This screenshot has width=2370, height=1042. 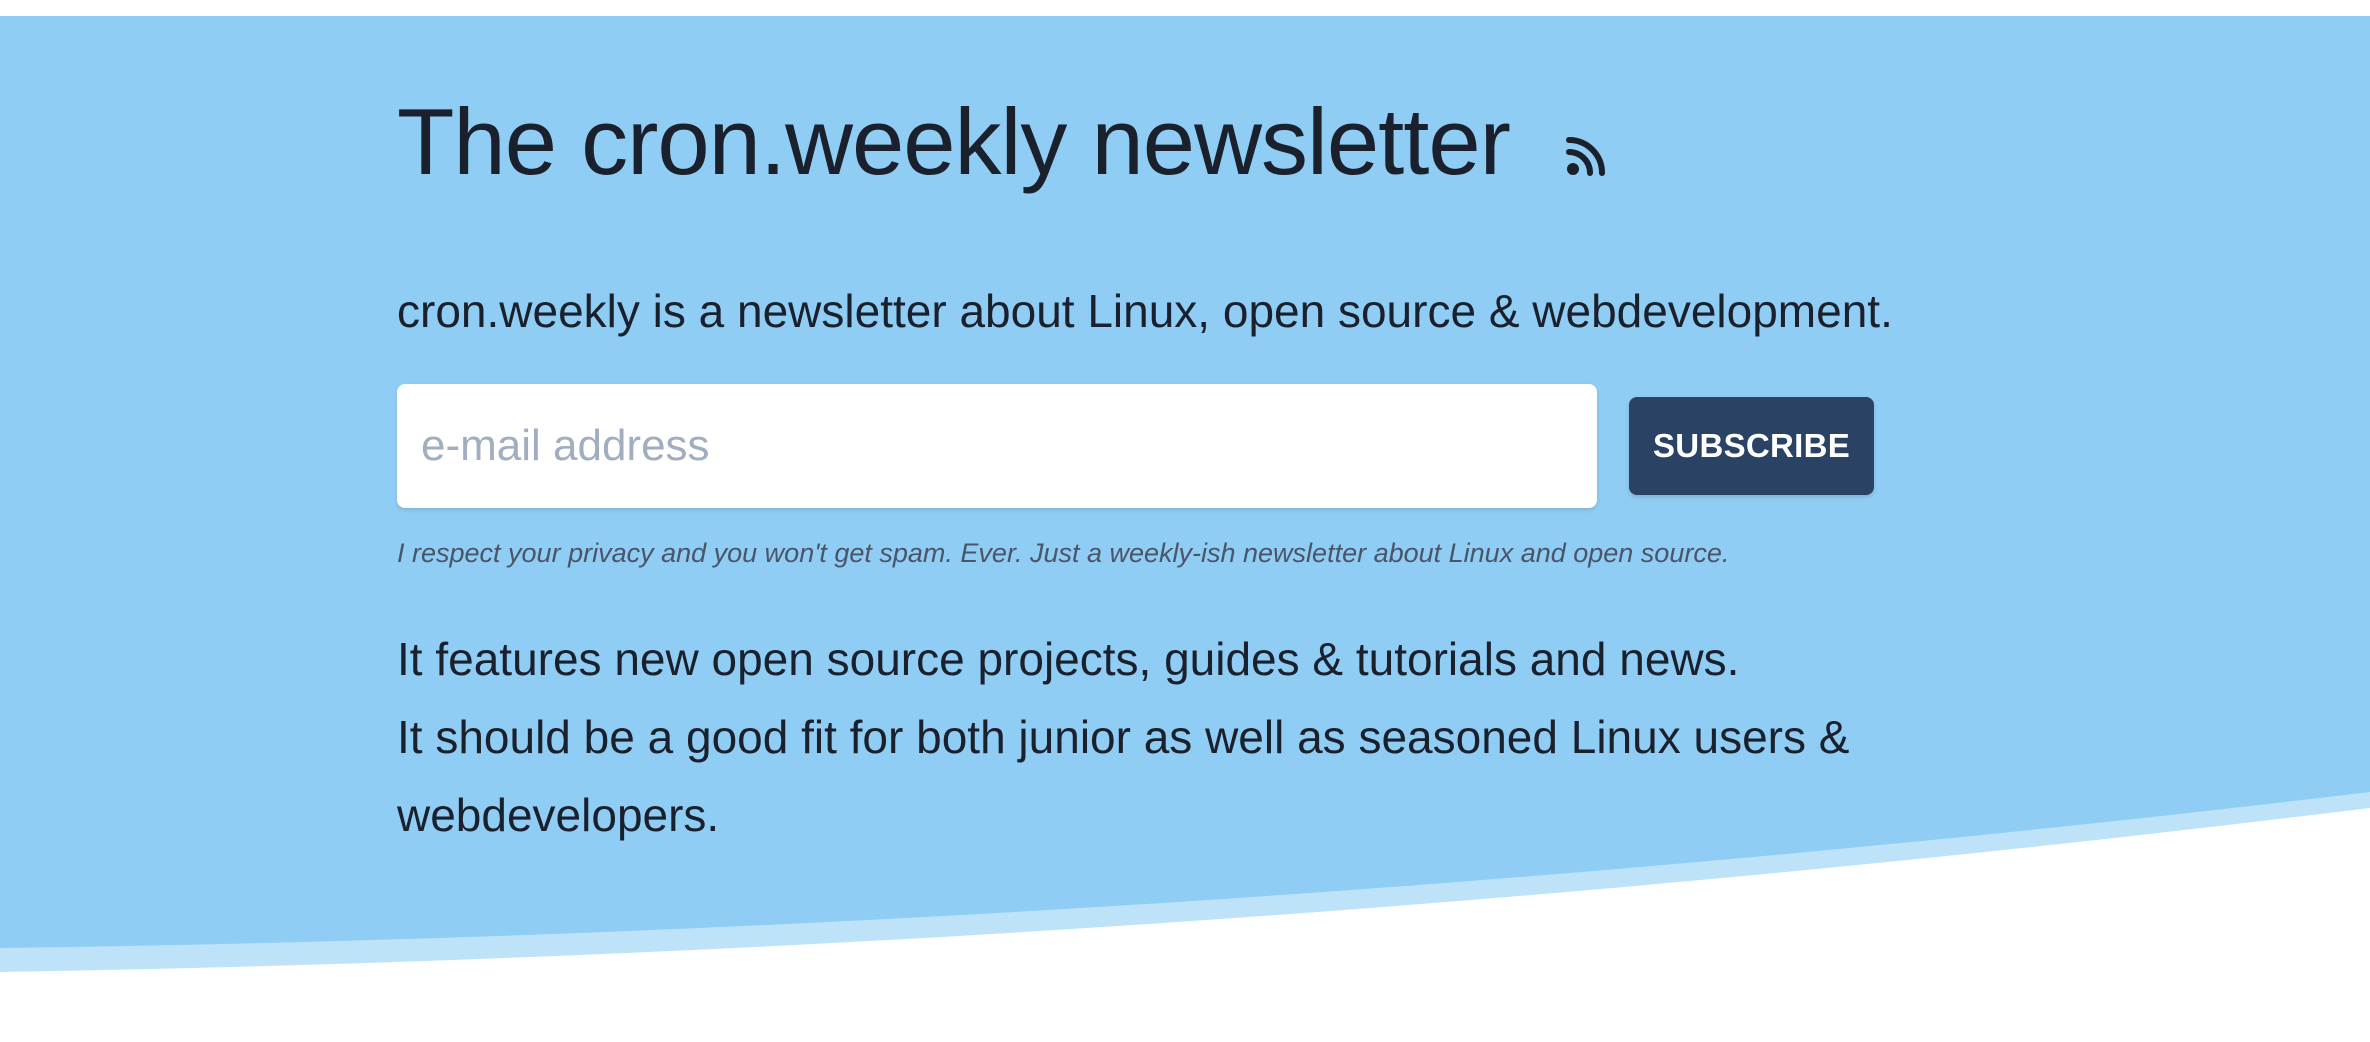 What do you see at coordinates (997, 446) in the screenshot?
I see `email-input` at bounding box center [997, 446].